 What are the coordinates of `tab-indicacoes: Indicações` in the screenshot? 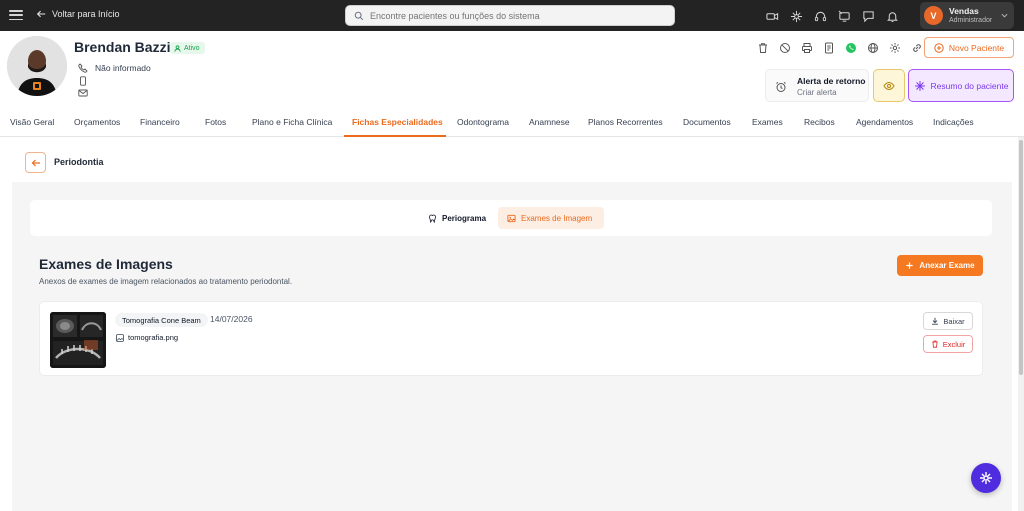 It's located at (953, 122).